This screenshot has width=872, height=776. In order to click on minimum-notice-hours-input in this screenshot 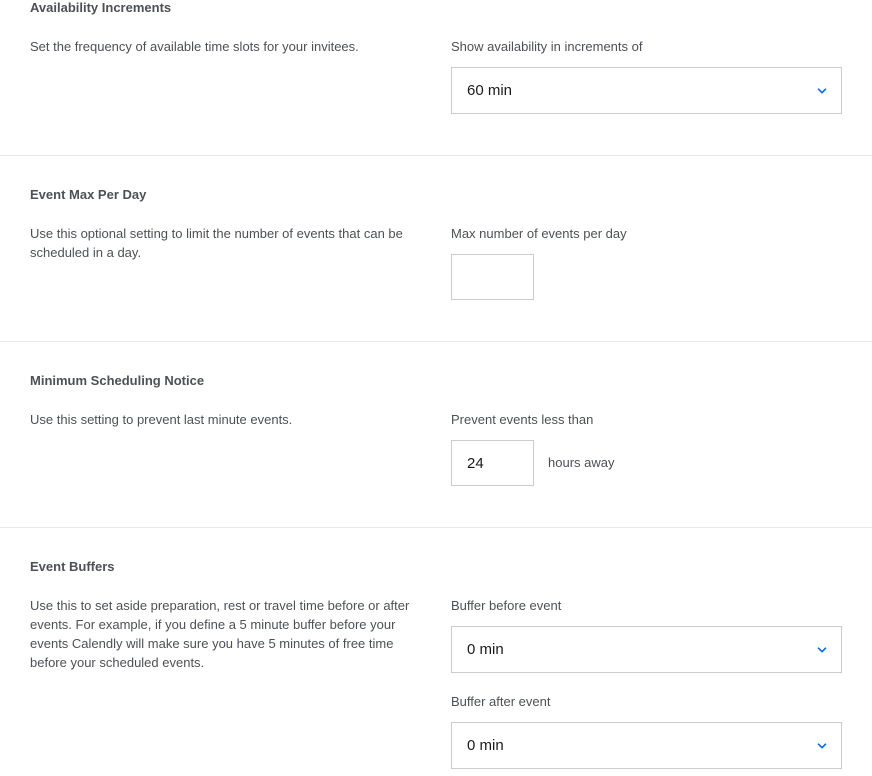, I will do `click(492, 463)`.